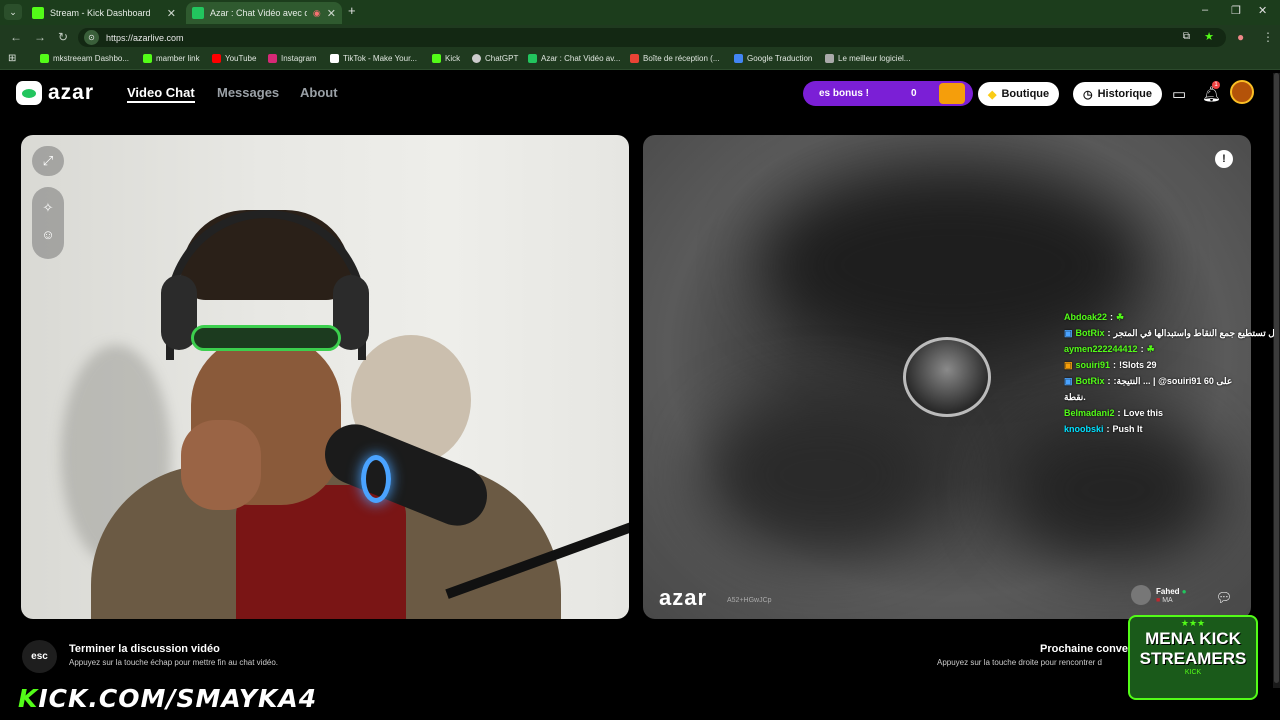 The width and height of the screenshot is (1280, 720). What do you see at coordinates (914, 93) in the screenshot?
I see `bonus-count: 0` at bounding box center [914, 93].